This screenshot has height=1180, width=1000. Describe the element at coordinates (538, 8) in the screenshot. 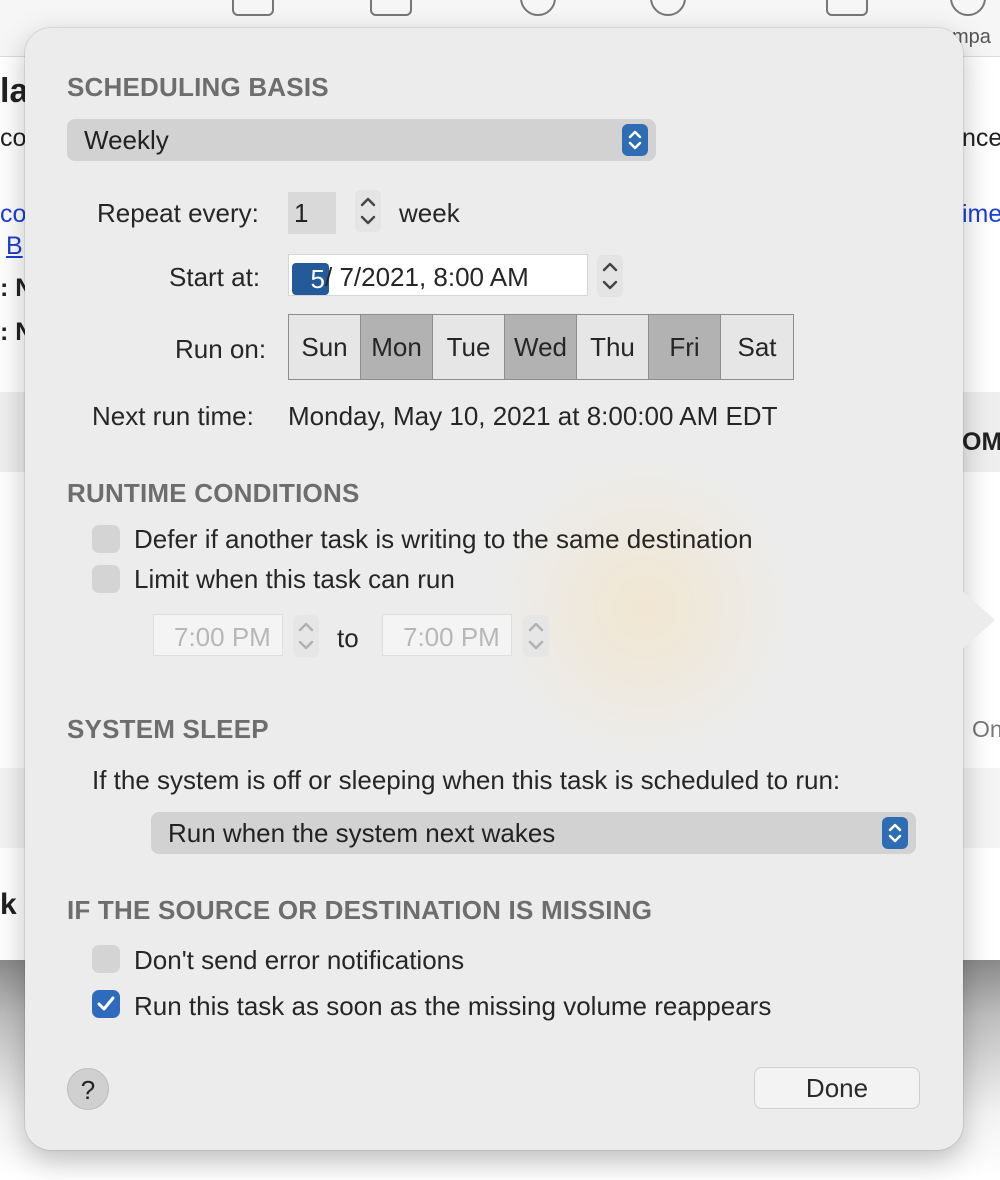

I see `toolbar-history-icon` at that location.